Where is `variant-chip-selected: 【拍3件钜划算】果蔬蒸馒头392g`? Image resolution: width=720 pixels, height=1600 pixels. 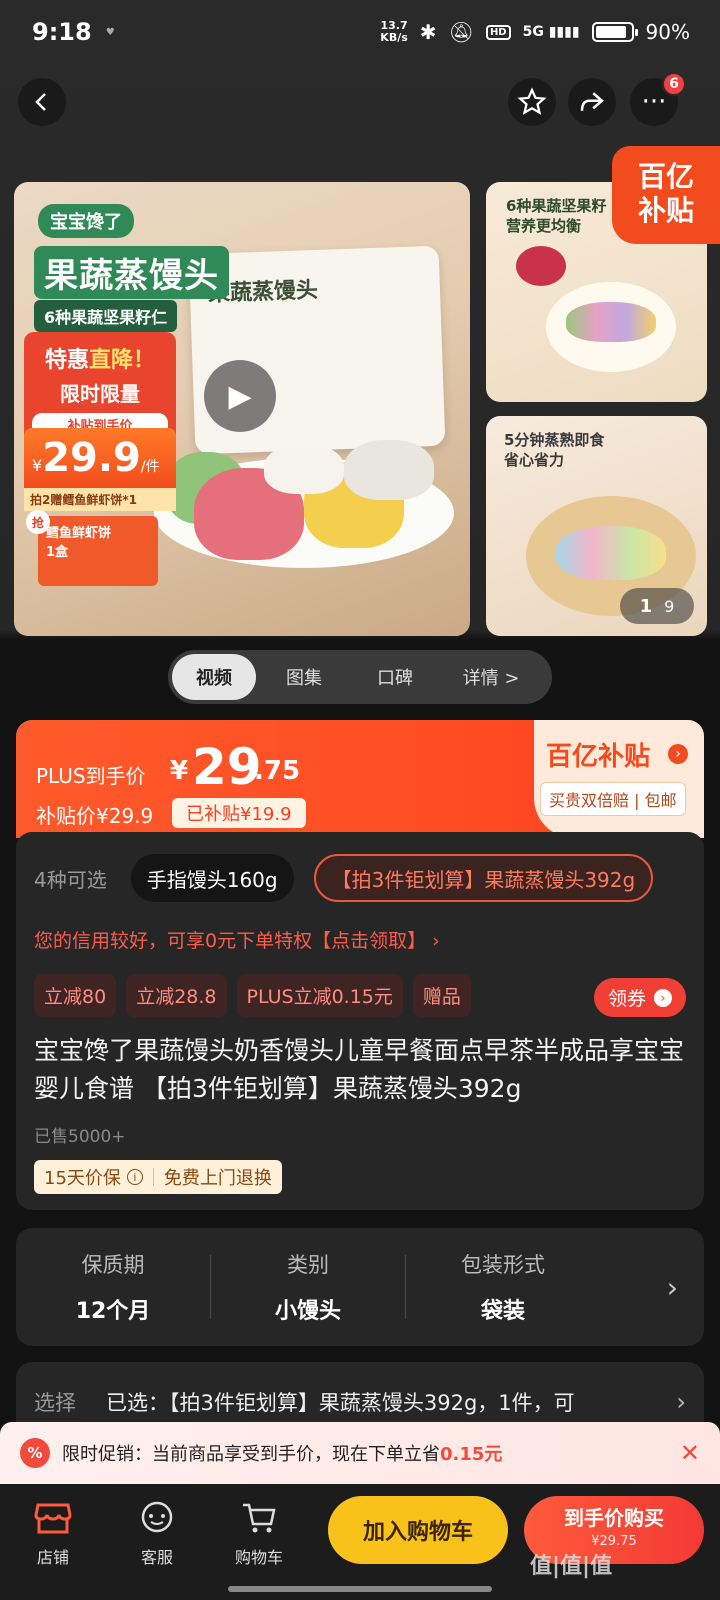 variant-chip-selected: 【拍3件钜划算】果蔬蒸馒头392g is located at coordinates (483, 878).